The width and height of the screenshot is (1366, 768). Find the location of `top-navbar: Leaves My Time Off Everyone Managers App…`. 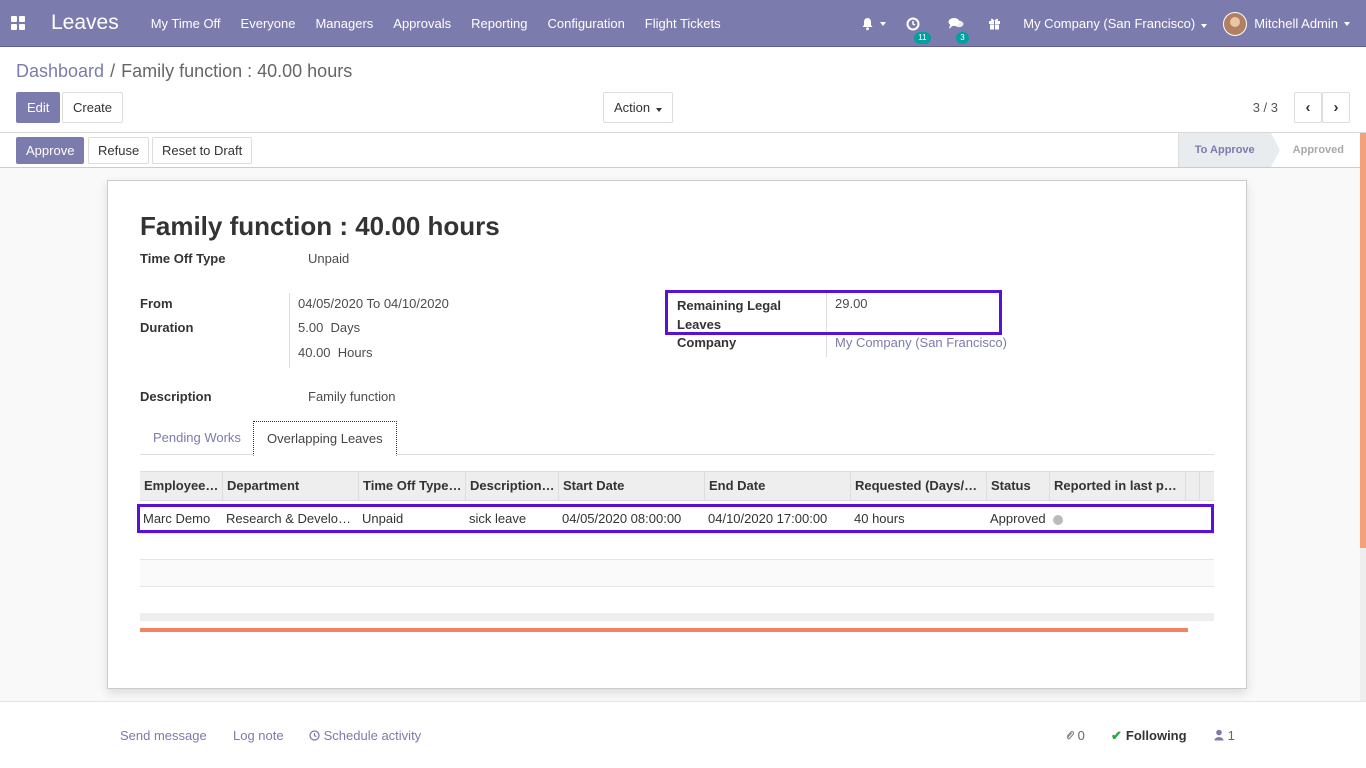

top-navbar: Leaves My Time Off Everyone Managers App… is located at coordinates (683, 23).